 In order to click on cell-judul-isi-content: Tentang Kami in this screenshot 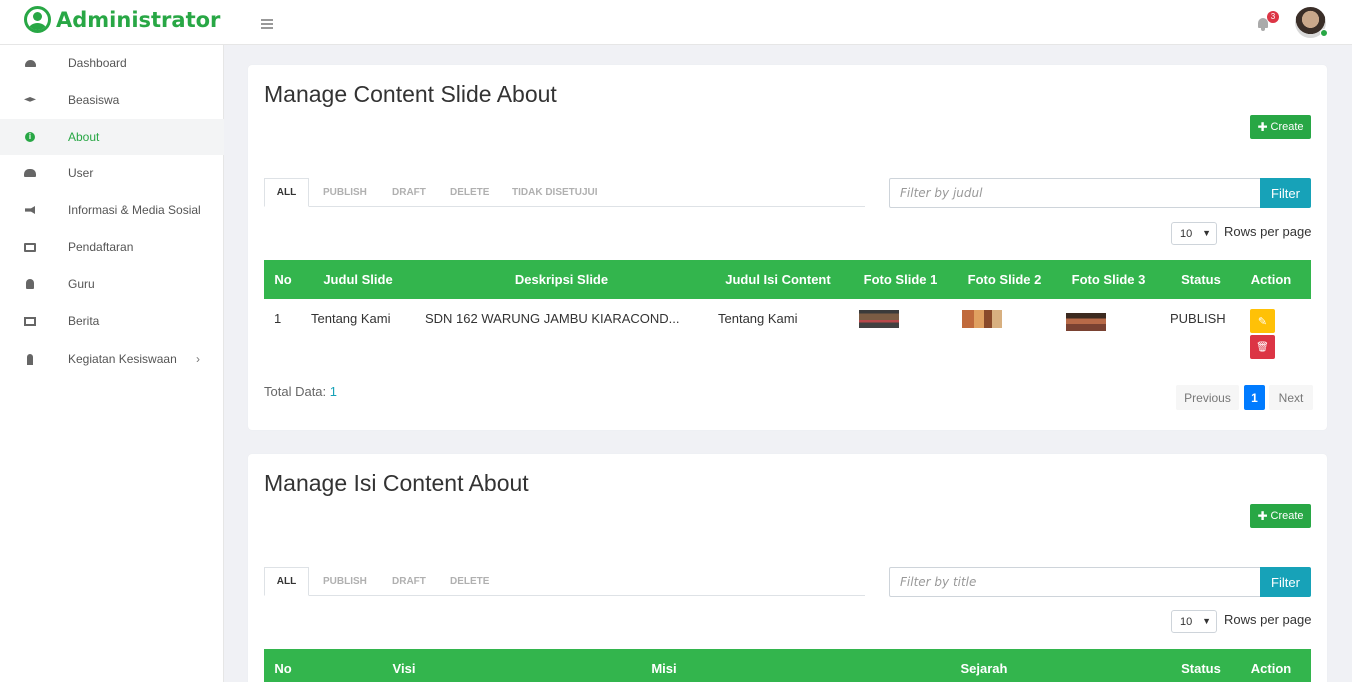, I will do `click(758, 318)`.